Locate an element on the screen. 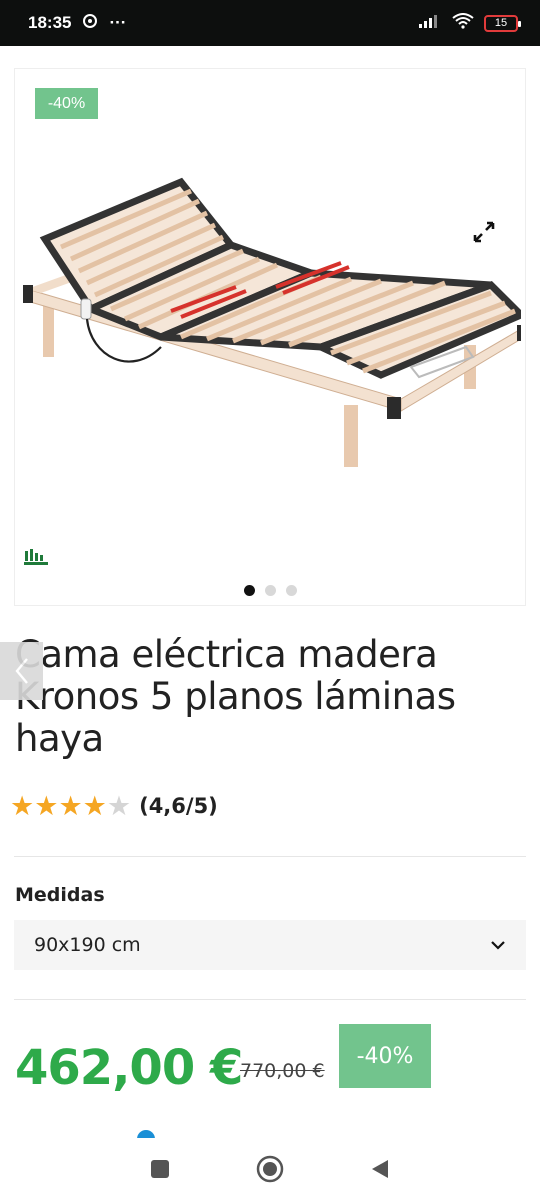 The height and width of the screenshot is (1200, 540). info-row-cut is located at coordinates (105, 1132).